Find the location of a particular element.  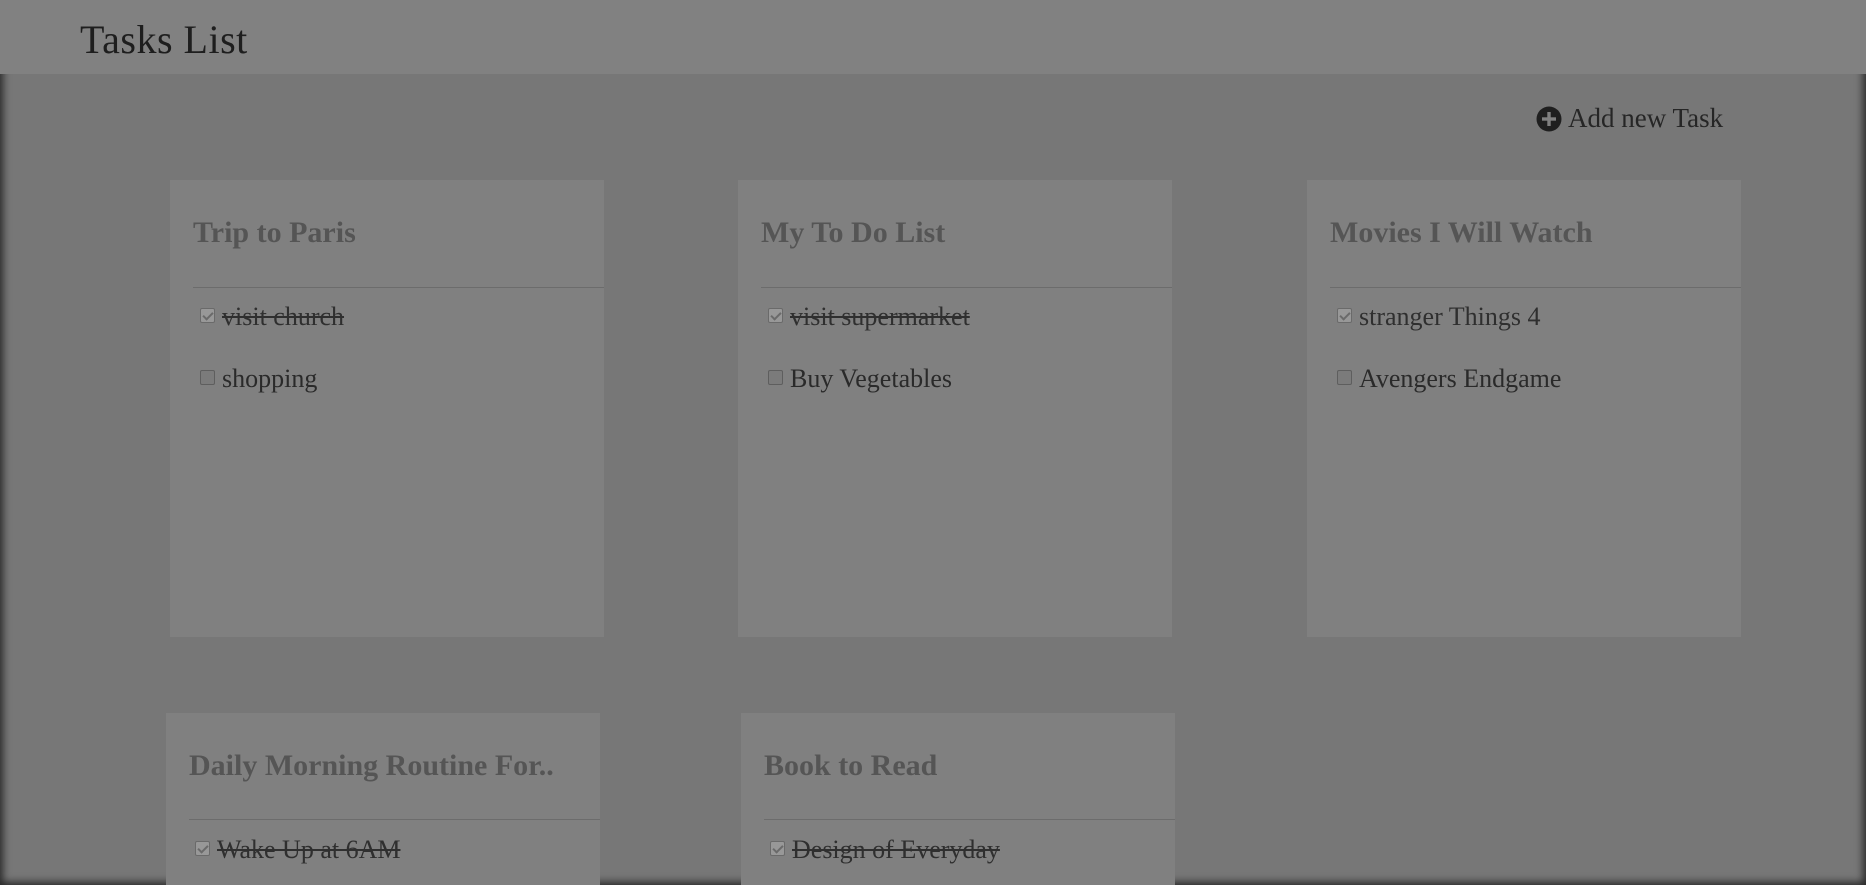

top-bar: Tasks List is located at coordinates (933, 37).